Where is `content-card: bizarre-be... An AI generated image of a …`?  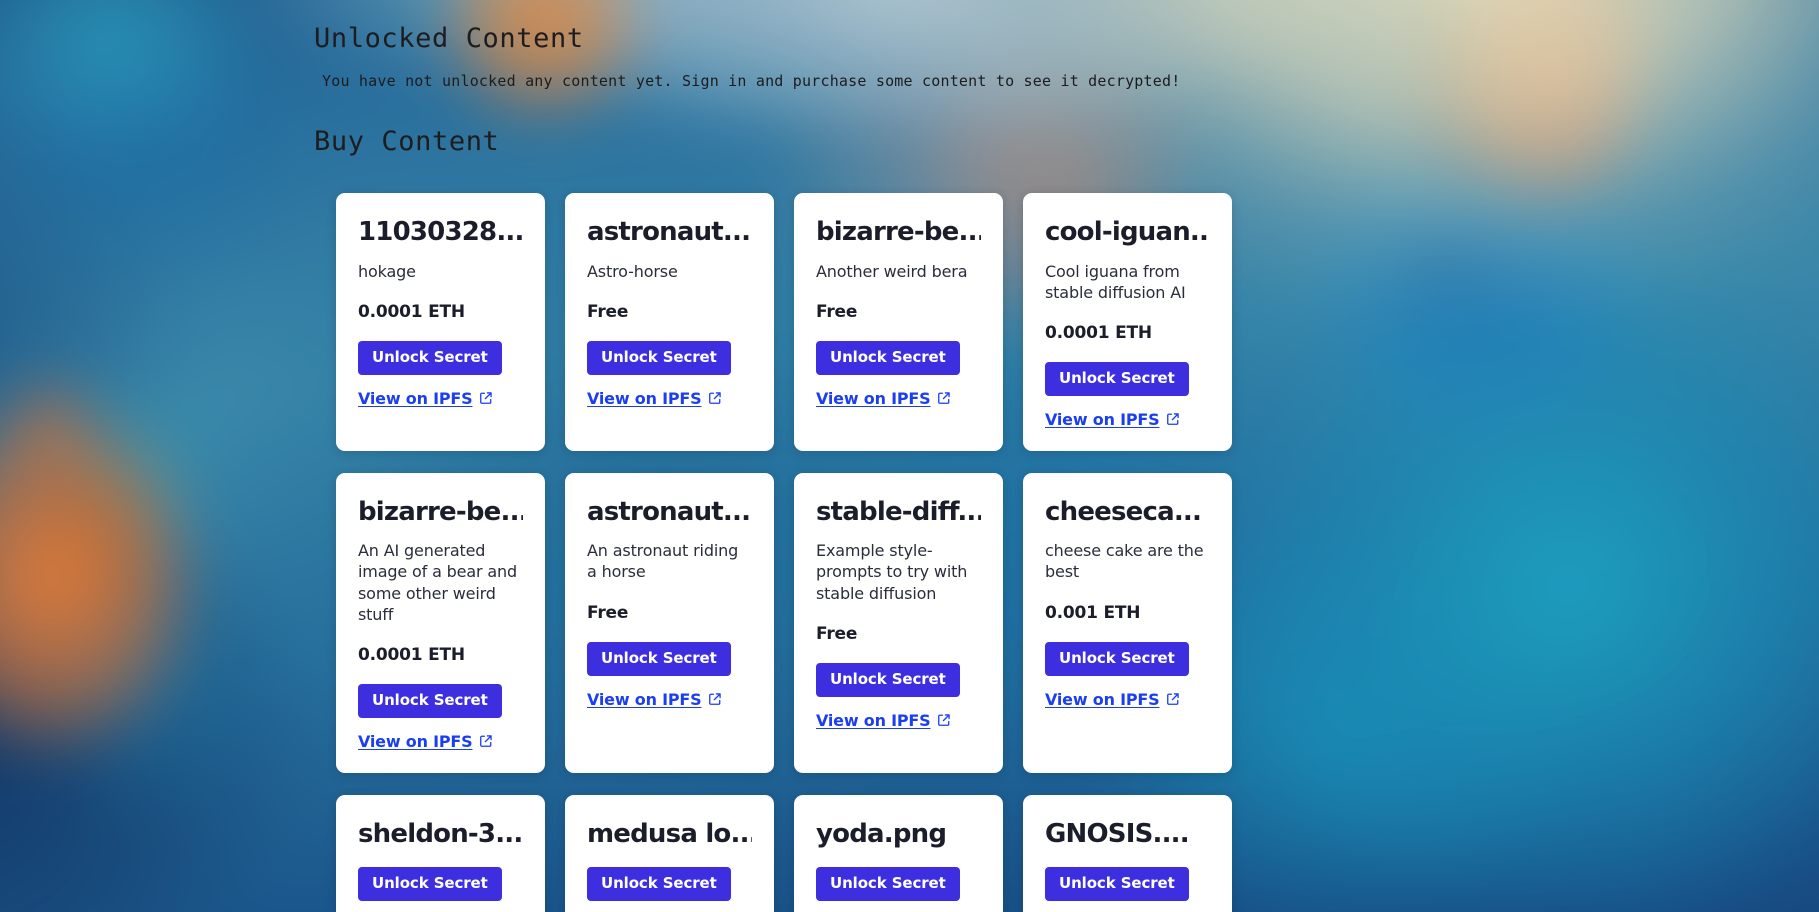 content-card: bizarre-be... An AI generated image of a … is located at coordinates (440, 622).